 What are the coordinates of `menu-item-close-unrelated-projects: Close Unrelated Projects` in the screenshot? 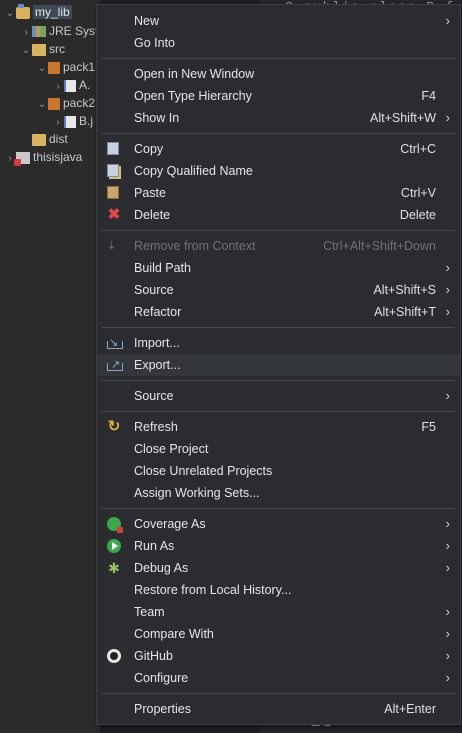 It's located at (278, 471).